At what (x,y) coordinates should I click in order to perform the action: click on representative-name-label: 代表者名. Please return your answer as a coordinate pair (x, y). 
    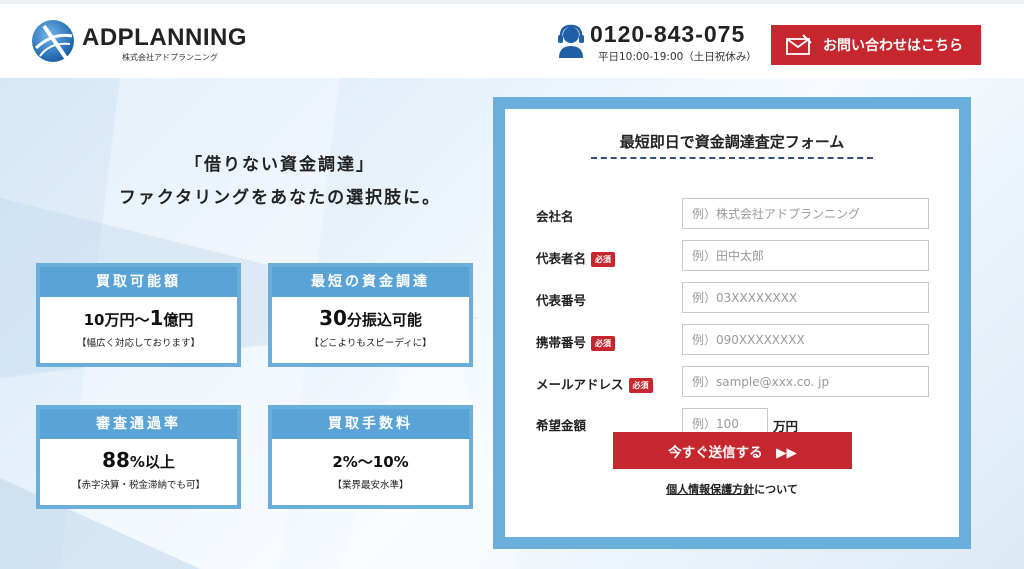
    Looking at the image, I should click on (561, 258).